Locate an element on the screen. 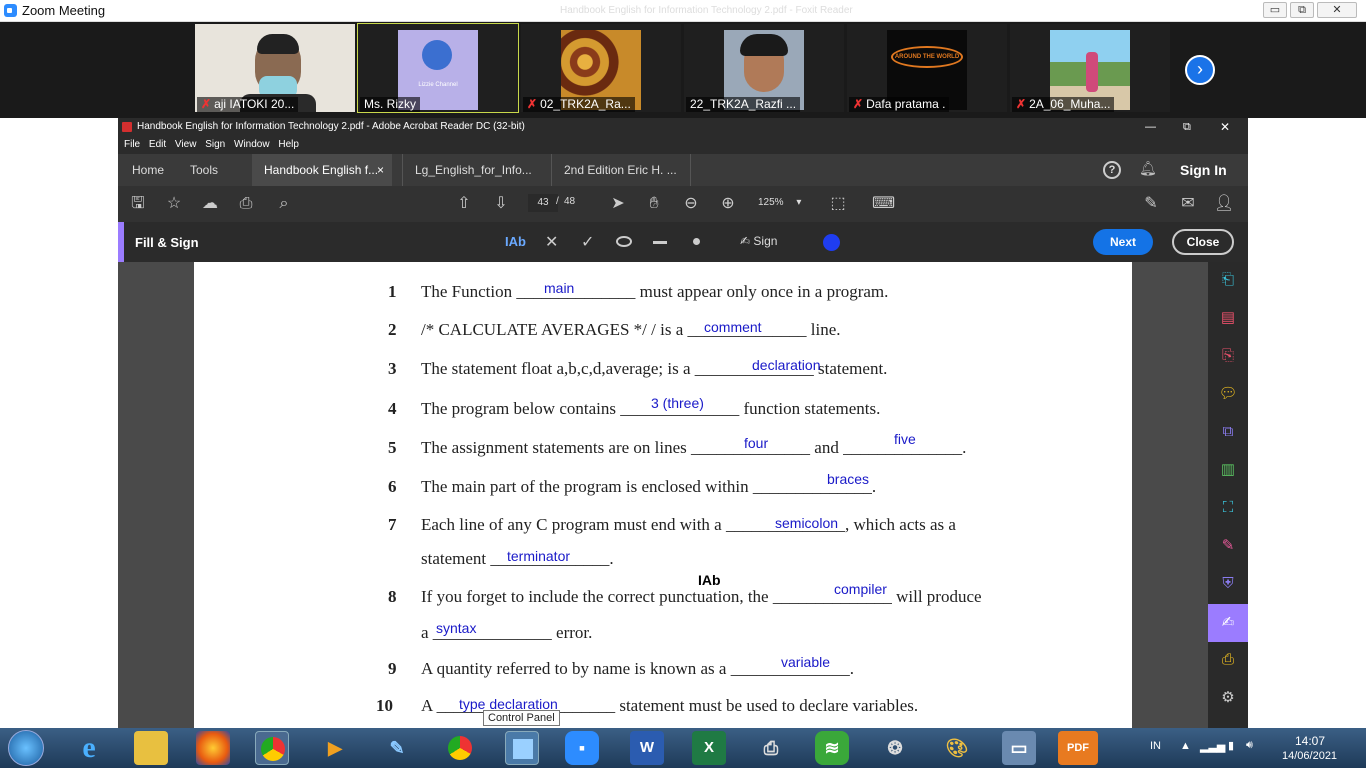  keyboard-icon: ⌨ is located at coordinates (883, 204).